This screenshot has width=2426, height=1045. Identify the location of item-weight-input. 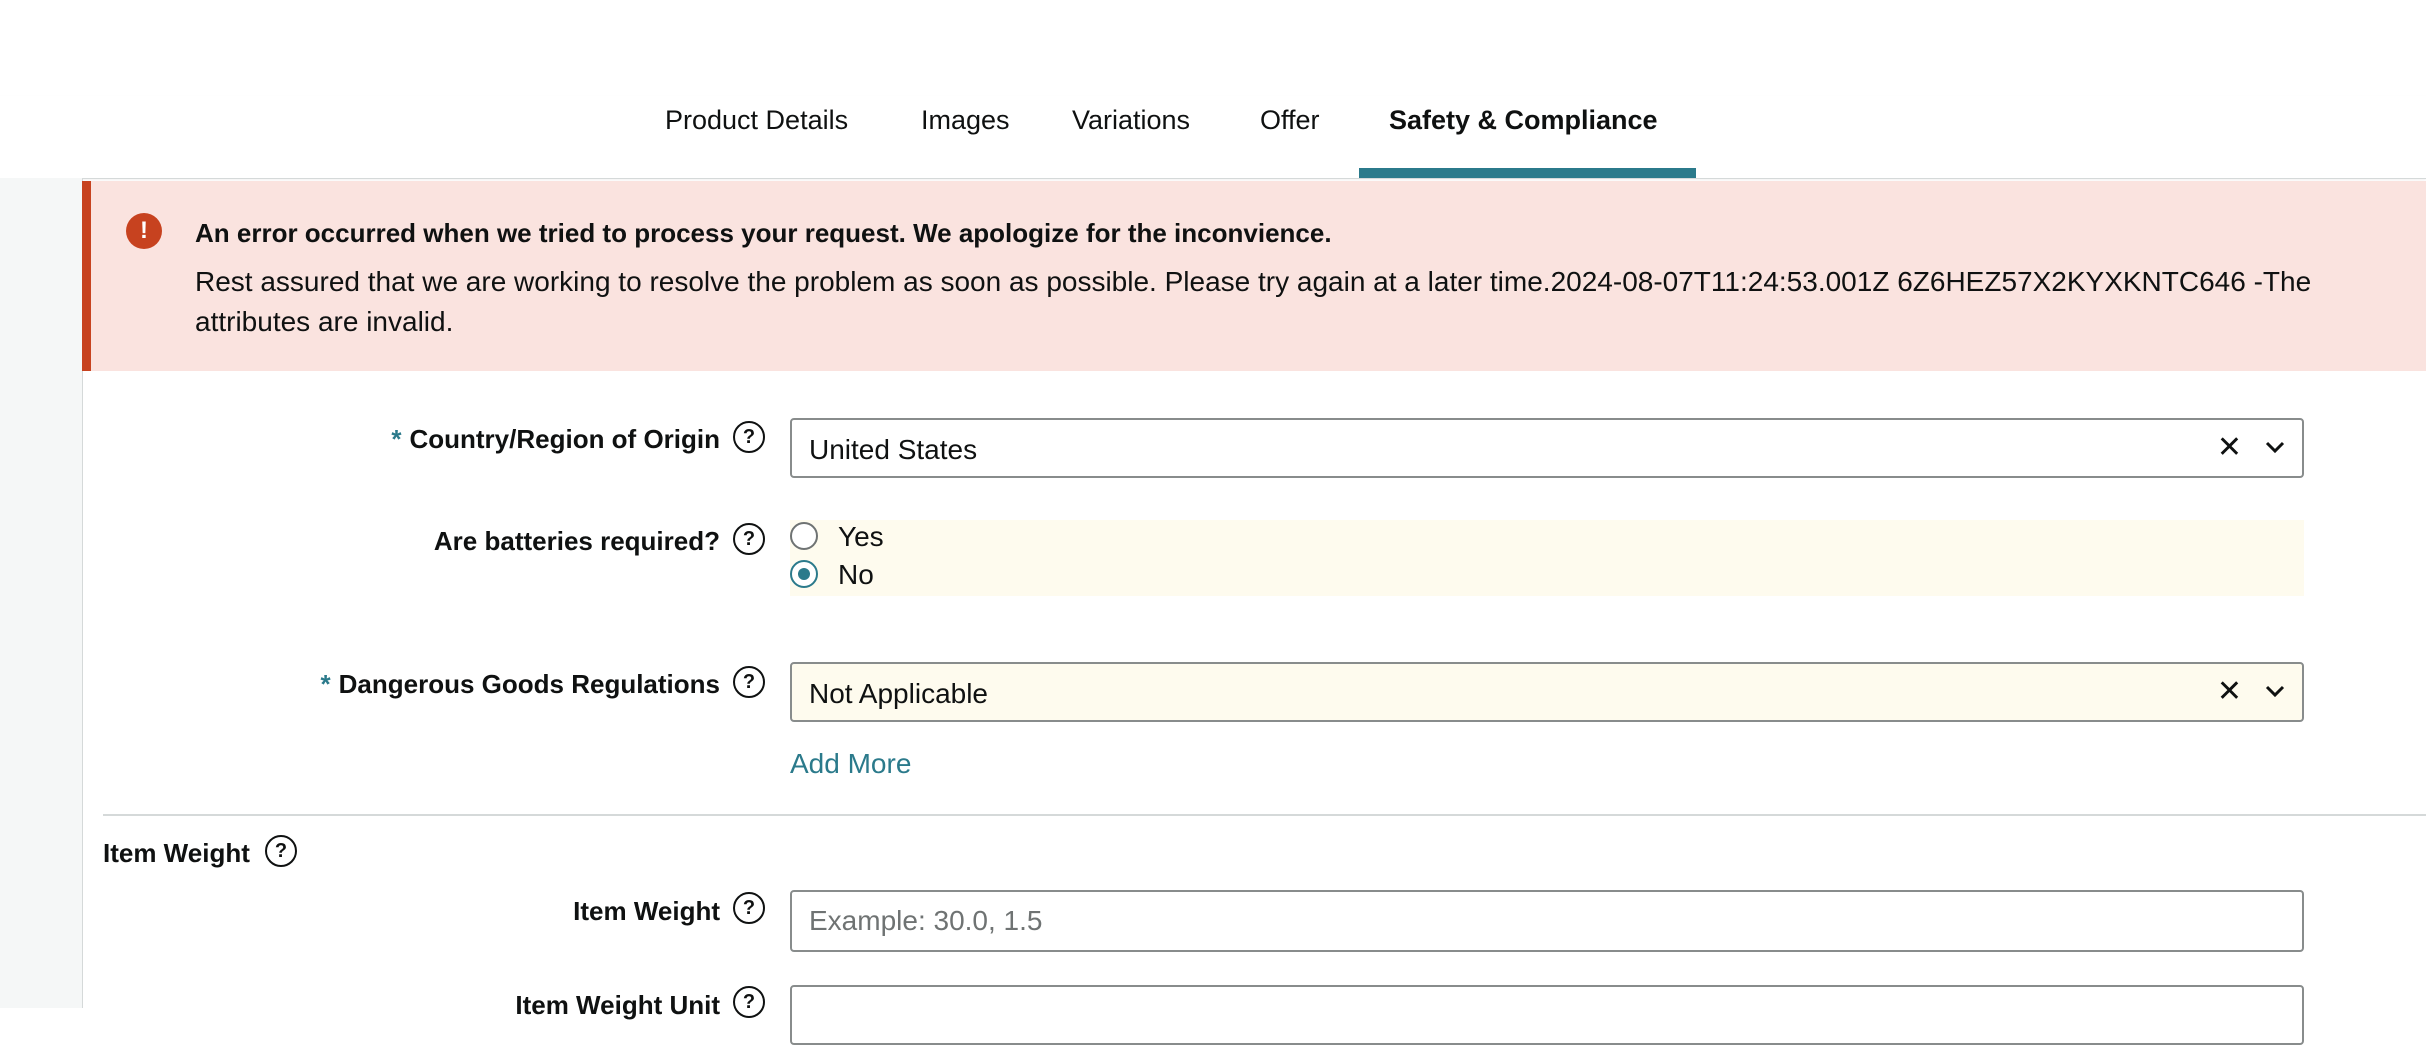
(1547, 921).